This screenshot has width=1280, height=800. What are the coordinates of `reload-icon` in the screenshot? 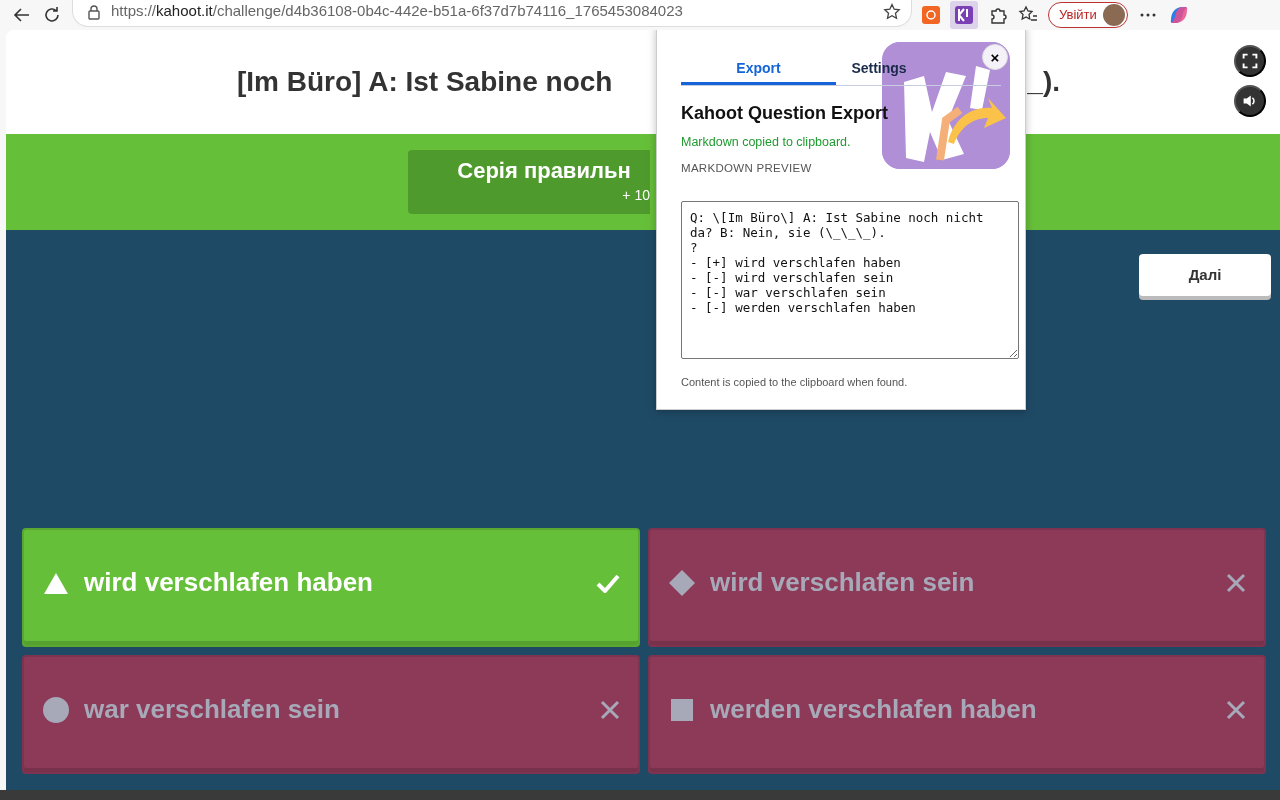 It's located at (52, 15).